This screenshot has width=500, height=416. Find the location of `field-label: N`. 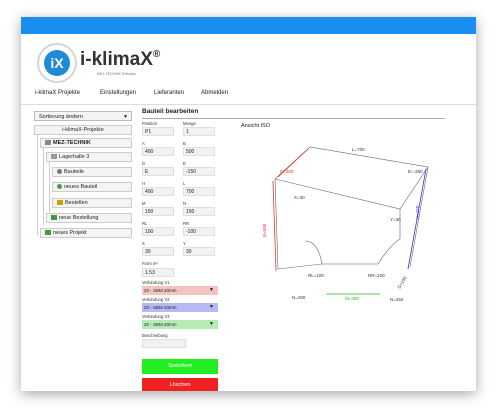

field-label: N is located at coordinates (185, 203).